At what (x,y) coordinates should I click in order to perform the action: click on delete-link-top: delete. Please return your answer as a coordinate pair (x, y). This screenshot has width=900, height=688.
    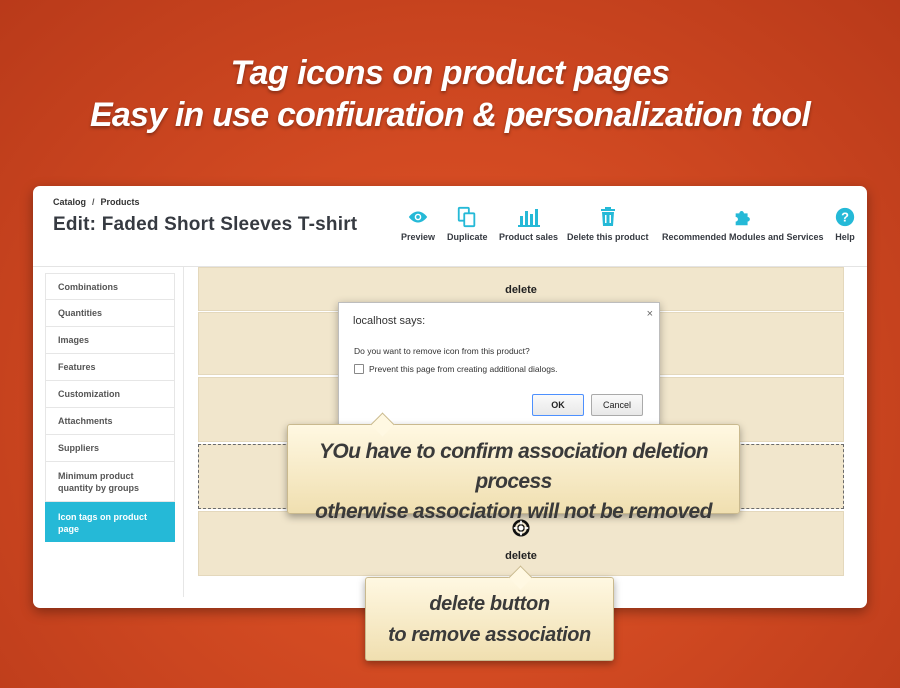
    Looking at the image, I should click on (521, 290).